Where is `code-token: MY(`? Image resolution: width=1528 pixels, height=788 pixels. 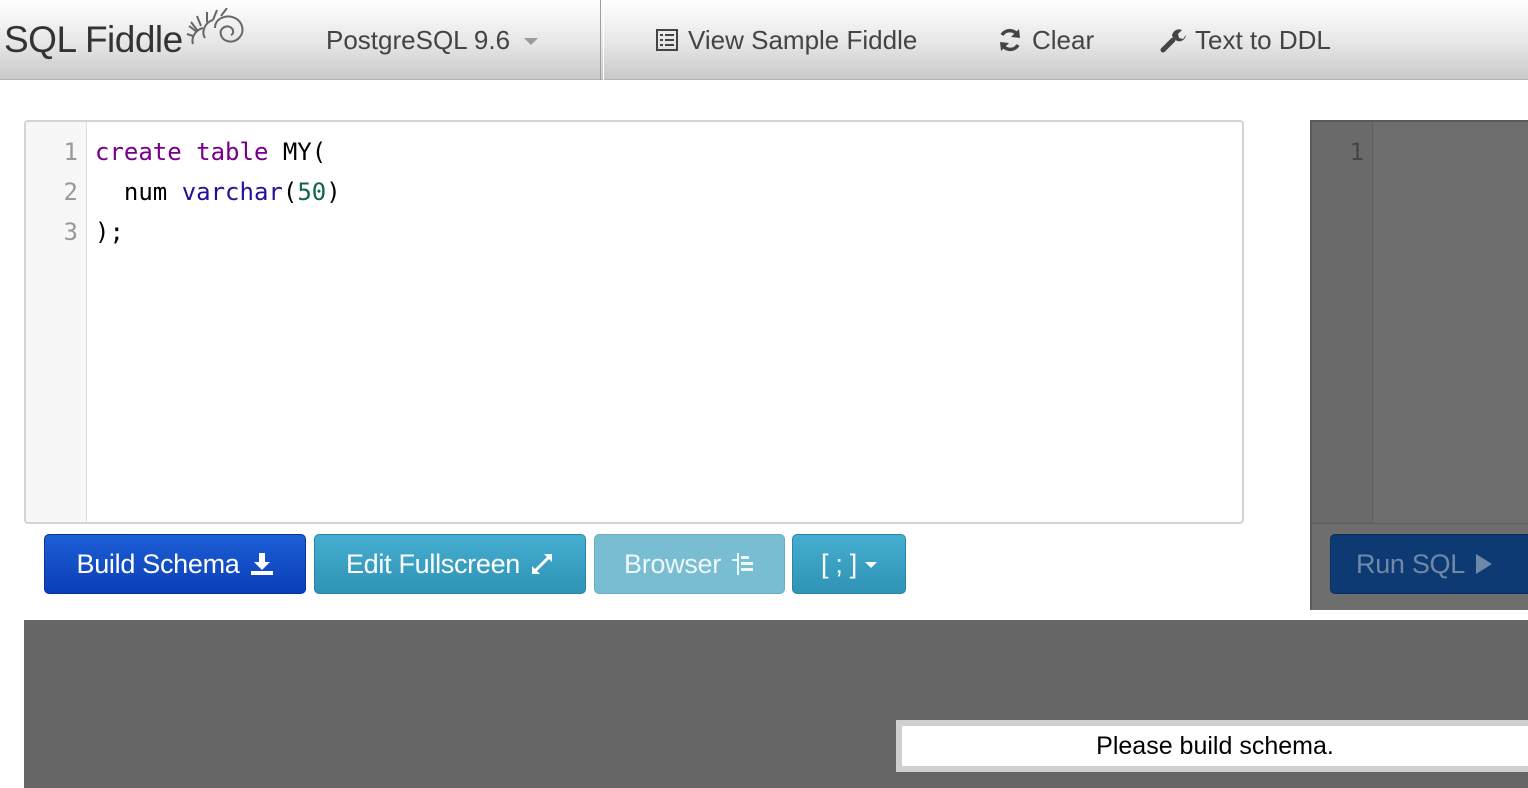 code-token: MY( is located at coordinates (297, 152).